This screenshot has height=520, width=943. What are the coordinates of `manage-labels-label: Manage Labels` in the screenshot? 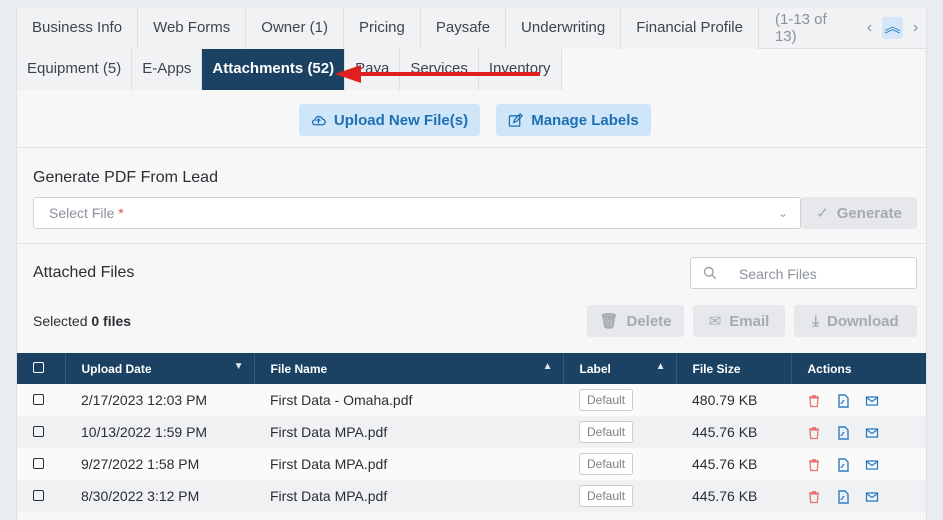 It's located at (585, 120).